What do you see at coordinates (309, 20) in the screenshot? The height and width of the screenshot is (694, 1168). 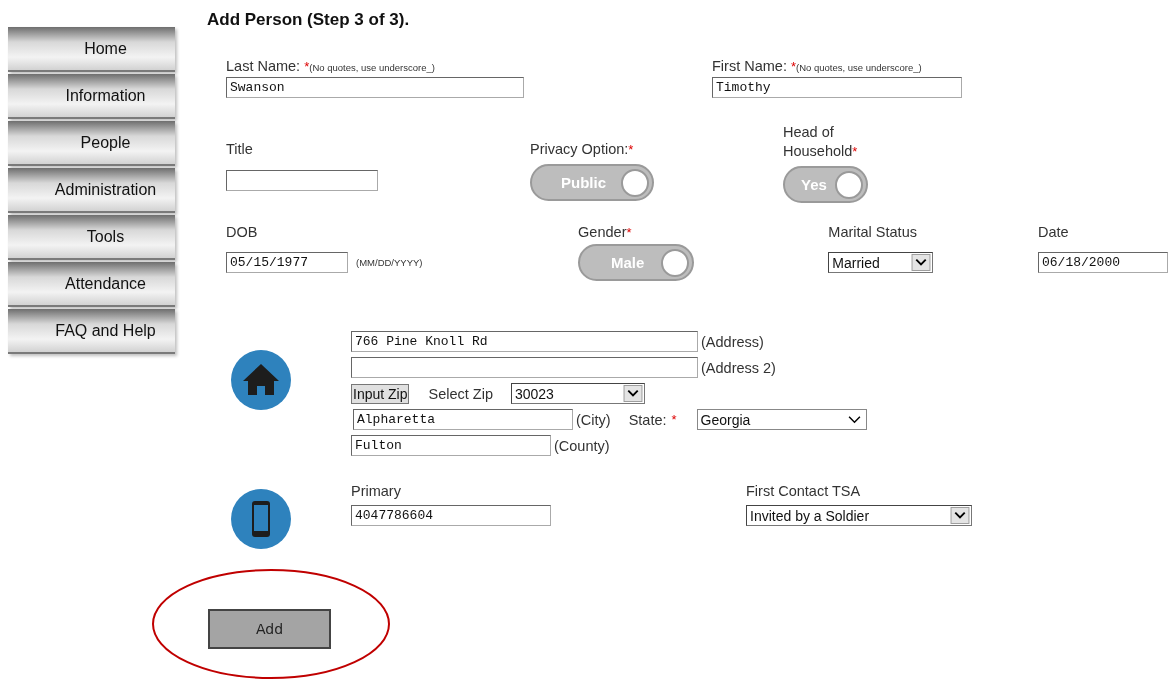 I see `page-title: Add Person (Step 3 of 3).` at bounding box center [309, 20].